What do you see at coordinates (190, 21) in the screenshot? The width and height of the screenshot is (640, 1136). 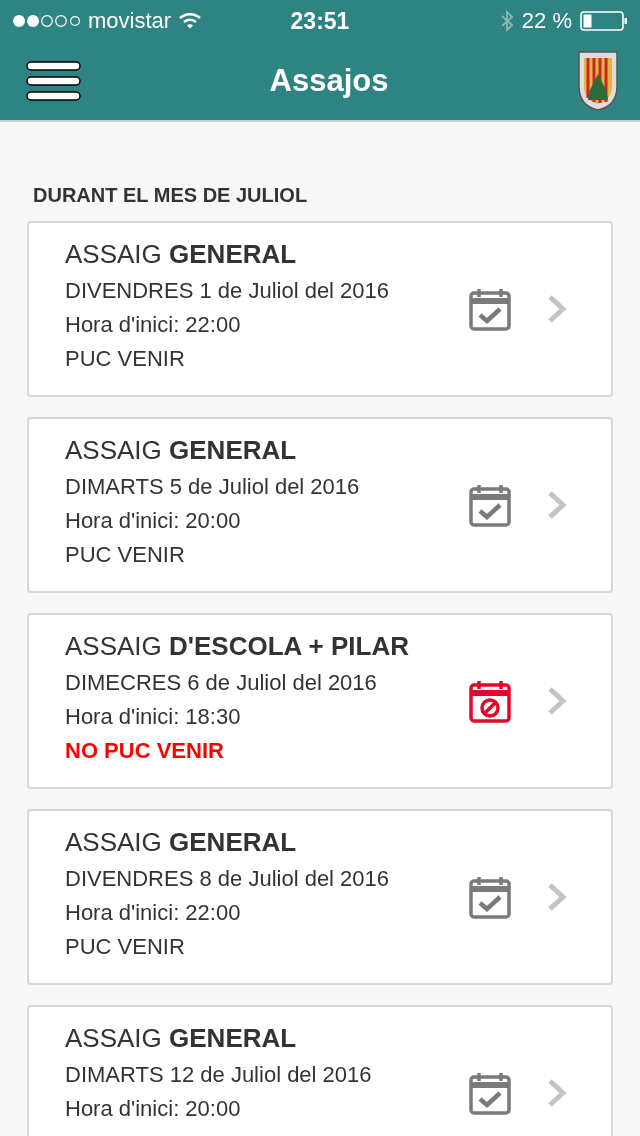 I see `wifi-icon` at bounding box center [190, 21].